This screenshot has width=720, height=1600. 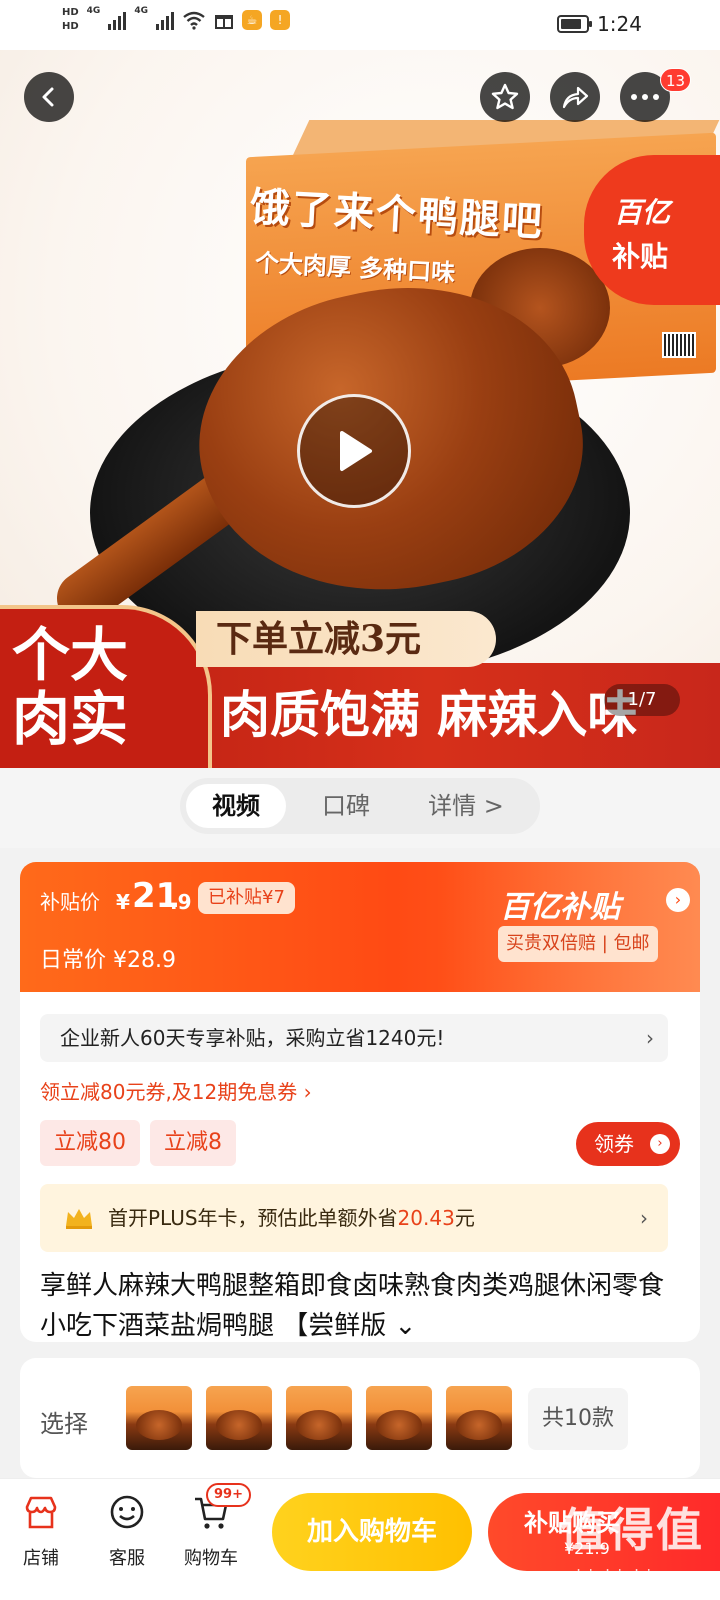 What do you see at coordinates (176, 20) in the screenshot?
I see `status-left: HD HD 4G 4G ☕ !` at bounding box center [176, 20].